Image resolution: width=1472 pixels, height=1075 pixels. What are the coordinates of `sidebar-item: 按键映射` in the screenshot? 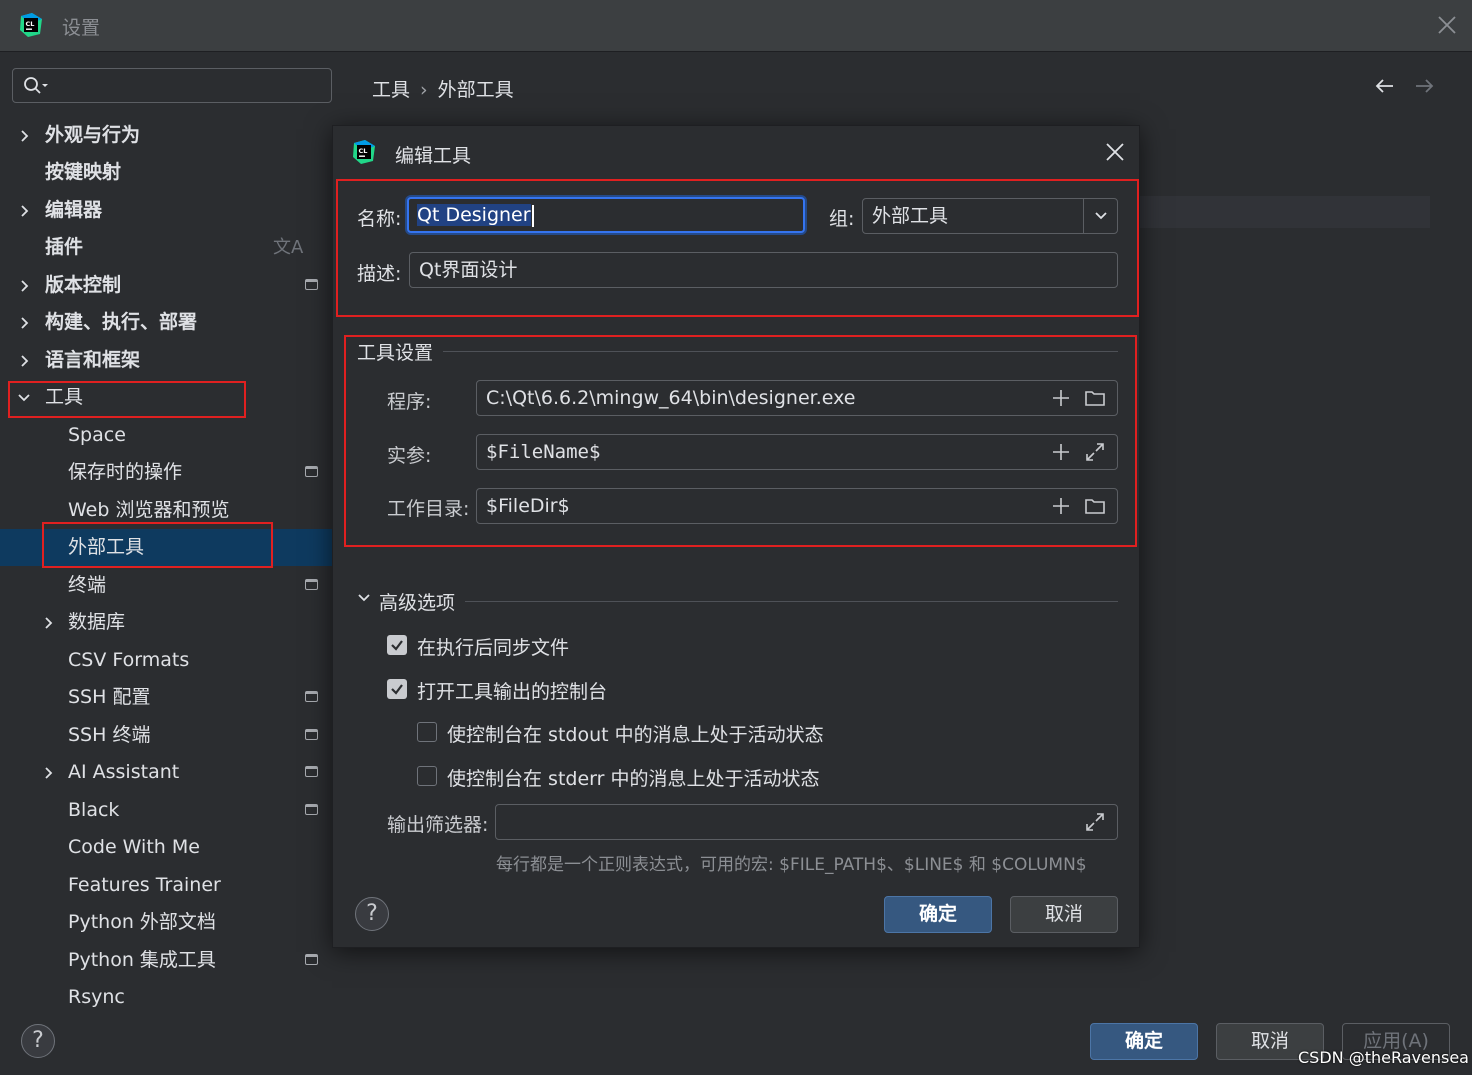 It's located at (166, 172).